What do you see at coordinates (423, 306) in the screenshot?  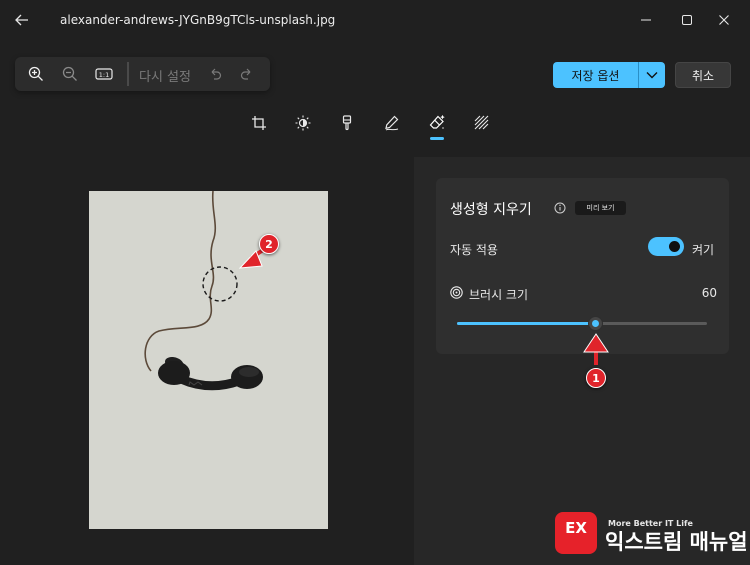 I see `annotation-overlay` at bounding box center [423, 306].